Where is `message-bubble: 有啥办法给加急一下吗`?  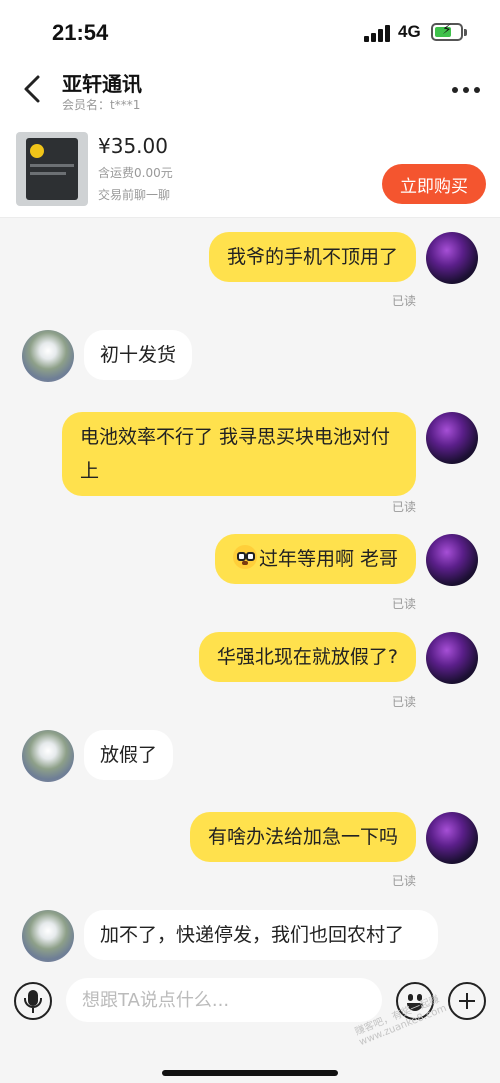
message-bubble: 有啥办法给加急一下吗 is located at coordinates (302, 837).